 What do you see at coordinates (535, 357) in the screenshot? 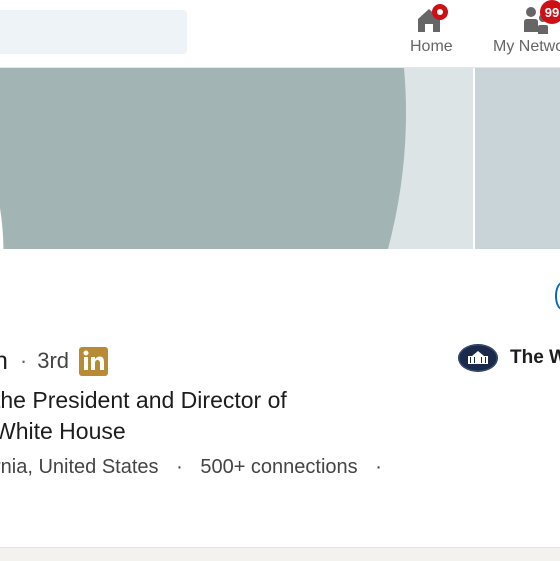
I see `organization-name: The W` at bounding box center [535, 357].